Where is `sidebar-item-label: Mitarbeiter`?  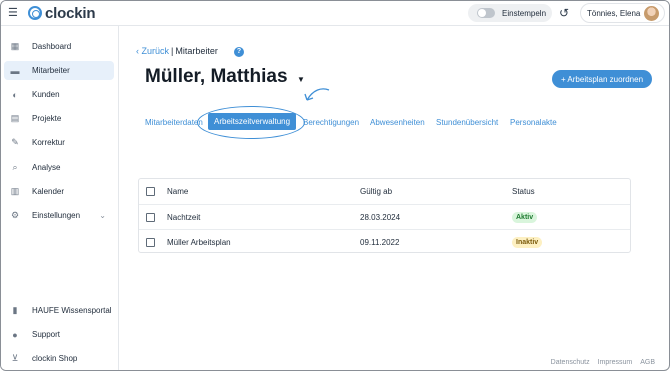 sidebar-item-label: Mitarbeiter is located at coordinates (51, 70).